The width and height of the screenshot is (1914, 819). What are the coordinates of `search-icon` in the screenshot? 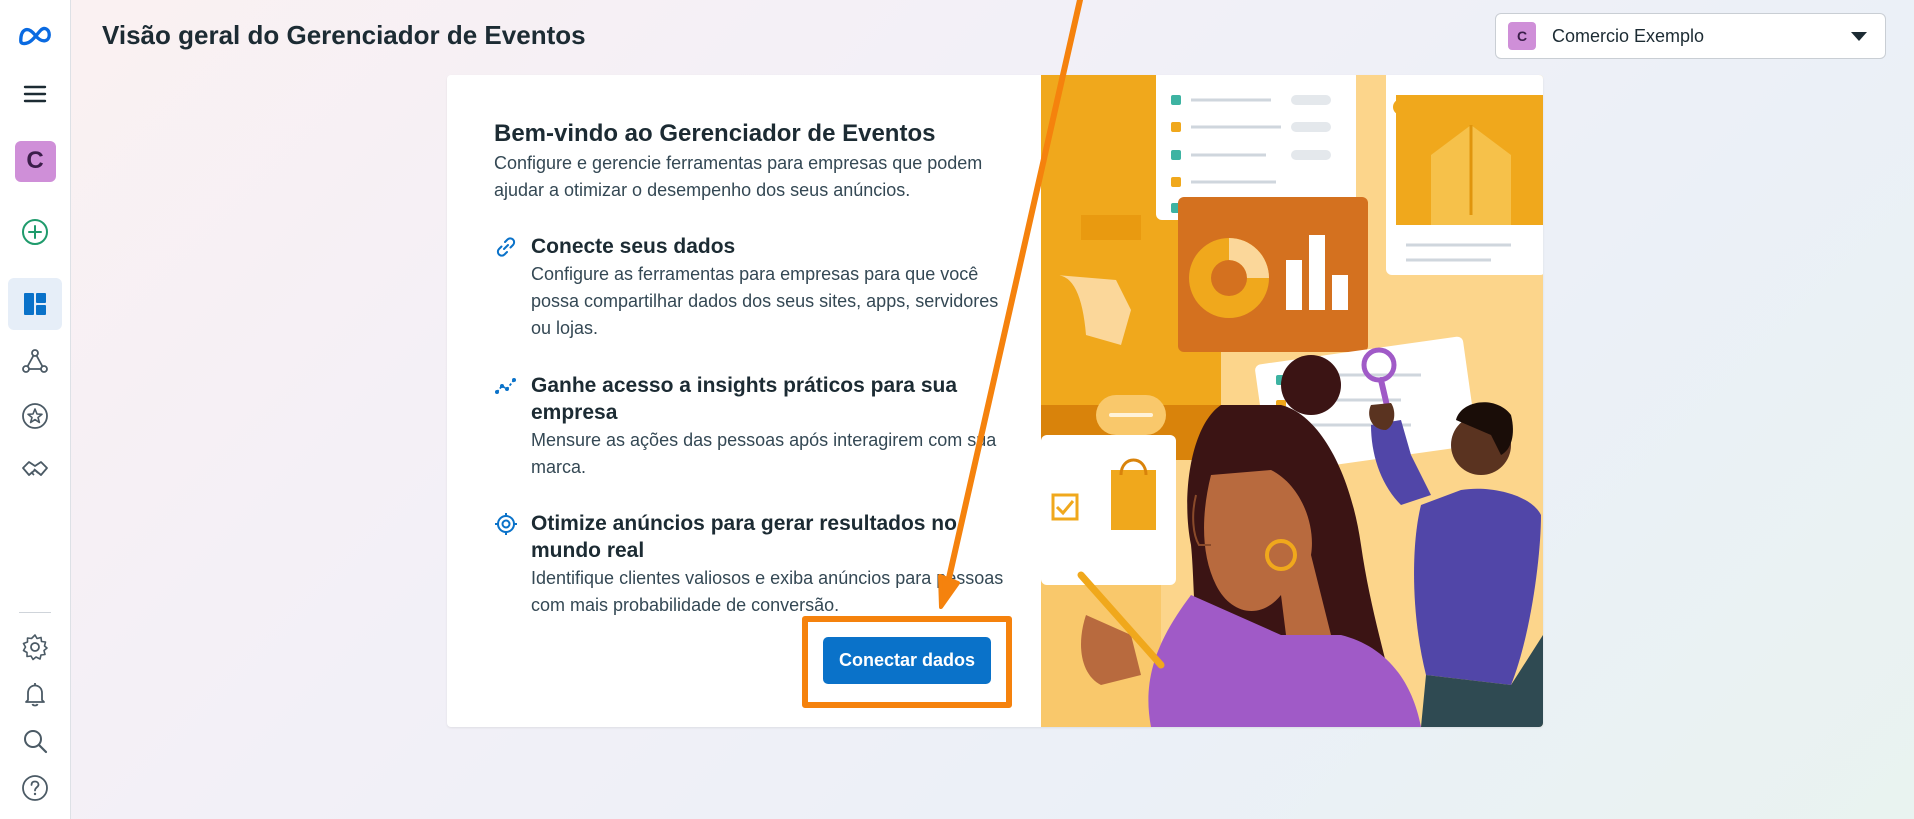 It's located at (35, 741).